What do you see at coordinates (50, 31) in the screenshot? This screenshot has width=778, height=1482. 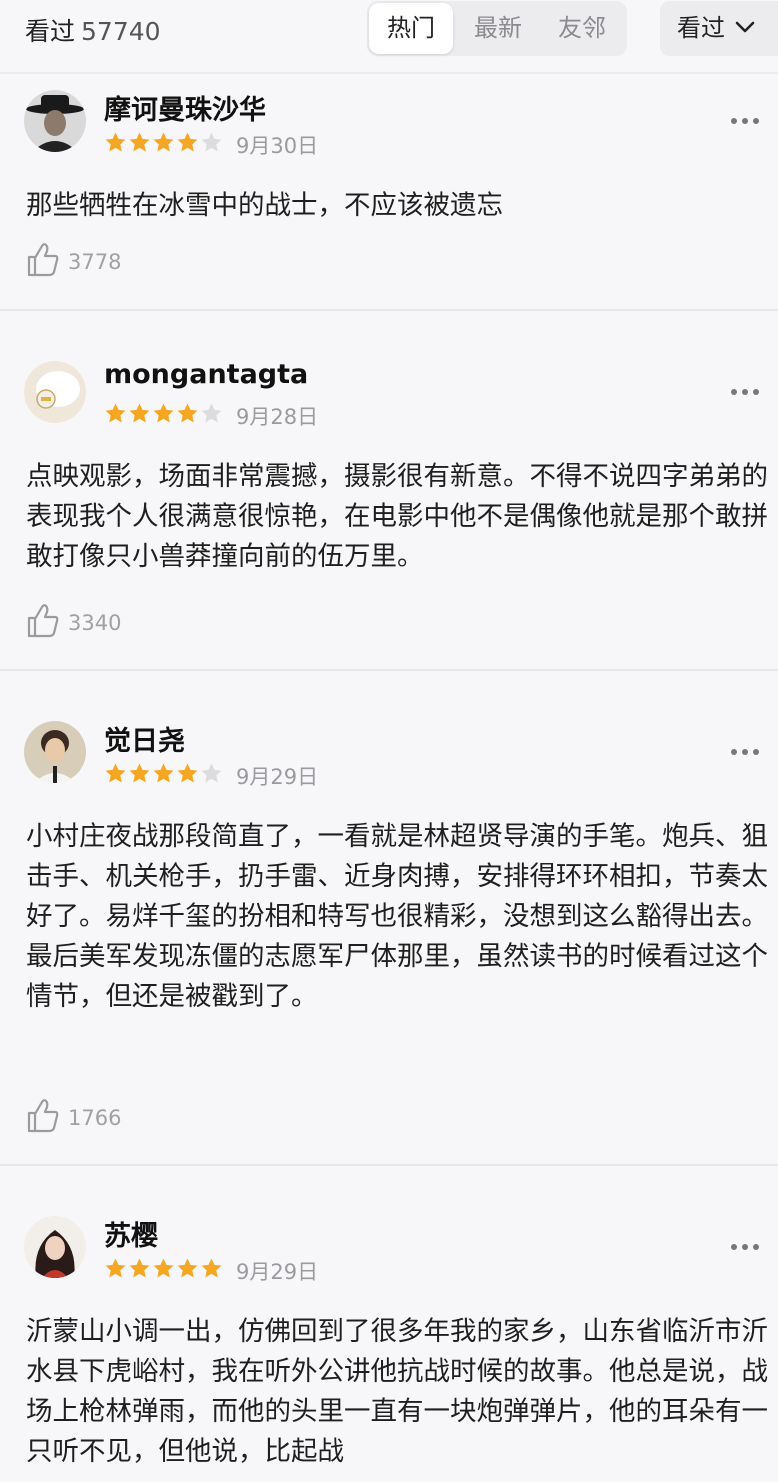 I see `watched-label: 看过` at bounding box center [50, 31].